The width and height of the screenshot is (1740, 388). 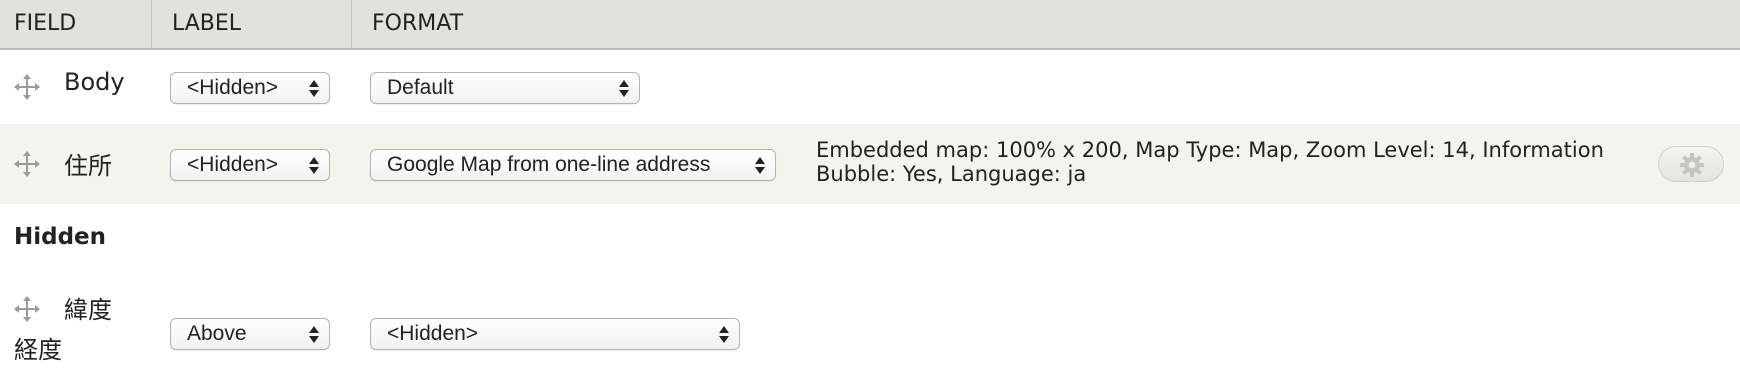 I want to click on field-name: 住所, so click(x=88, y=166).